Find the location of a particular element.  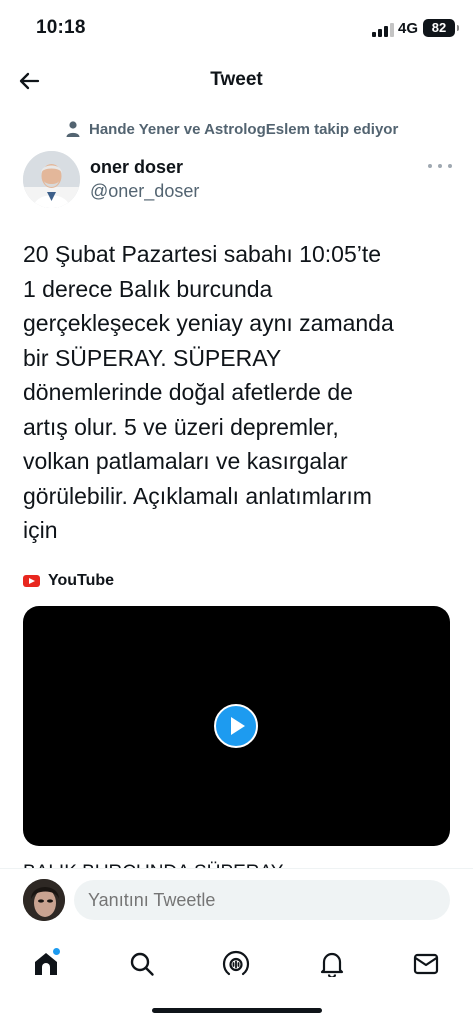

author-avatar is located at coordinates (51, 179).